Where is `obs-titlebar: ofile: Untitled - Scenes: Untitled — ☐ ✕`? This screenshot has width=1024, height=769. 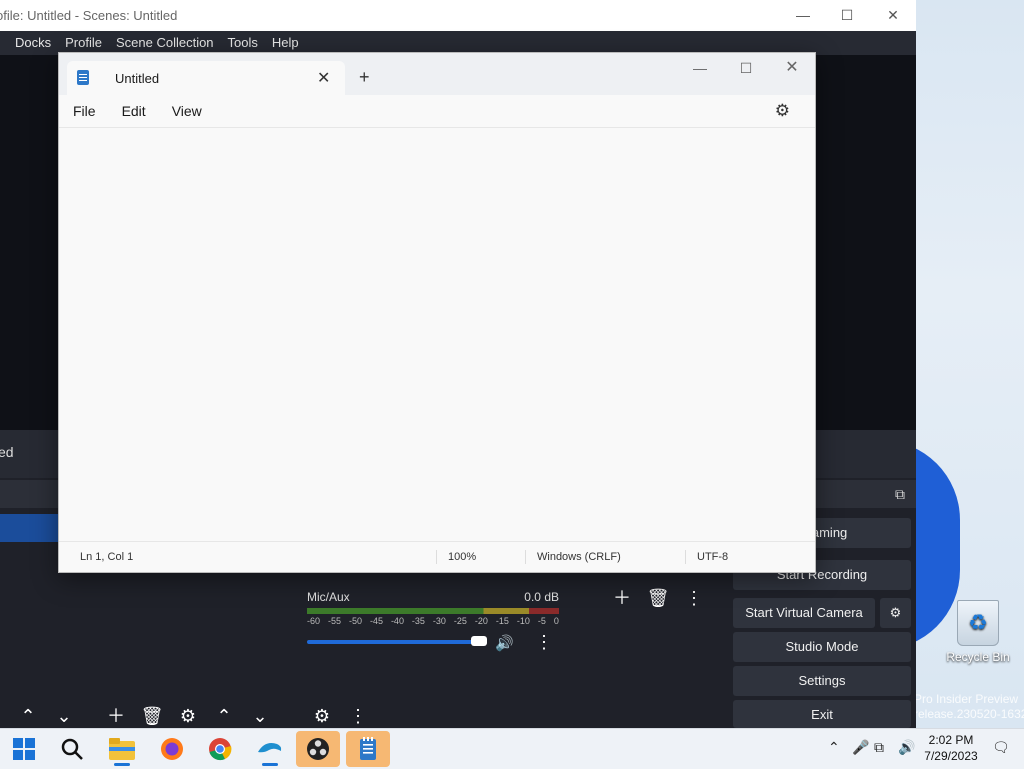 obs-titlebar: ofile: Untitled - Scenes: Untitled — ☐ ✕ is located at coordinates (458, 15).